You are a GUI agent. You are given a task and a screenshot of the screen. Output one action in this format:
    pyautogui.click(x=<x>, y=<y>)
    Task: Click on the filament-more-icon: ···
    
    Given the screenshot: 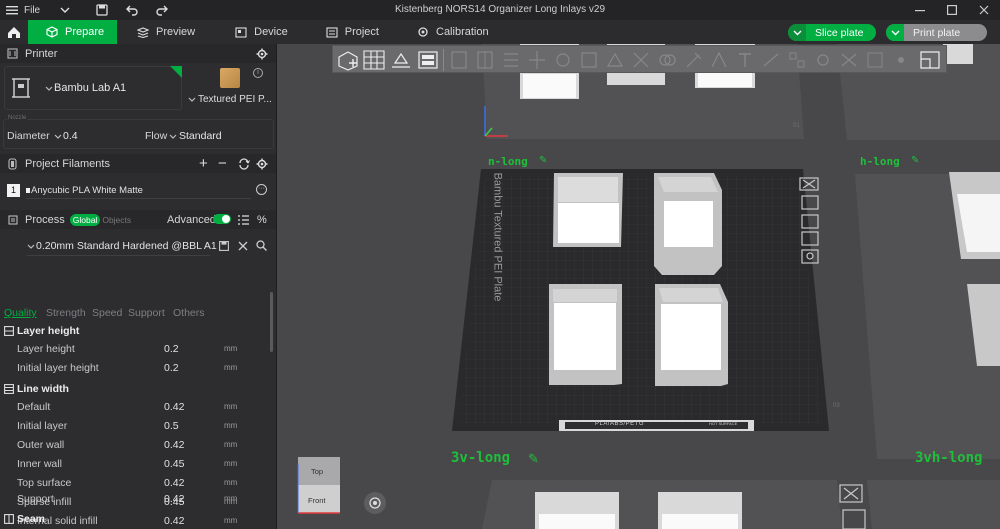 What is the action you would take?
    pyautogui.click(x=261, y=189)
    